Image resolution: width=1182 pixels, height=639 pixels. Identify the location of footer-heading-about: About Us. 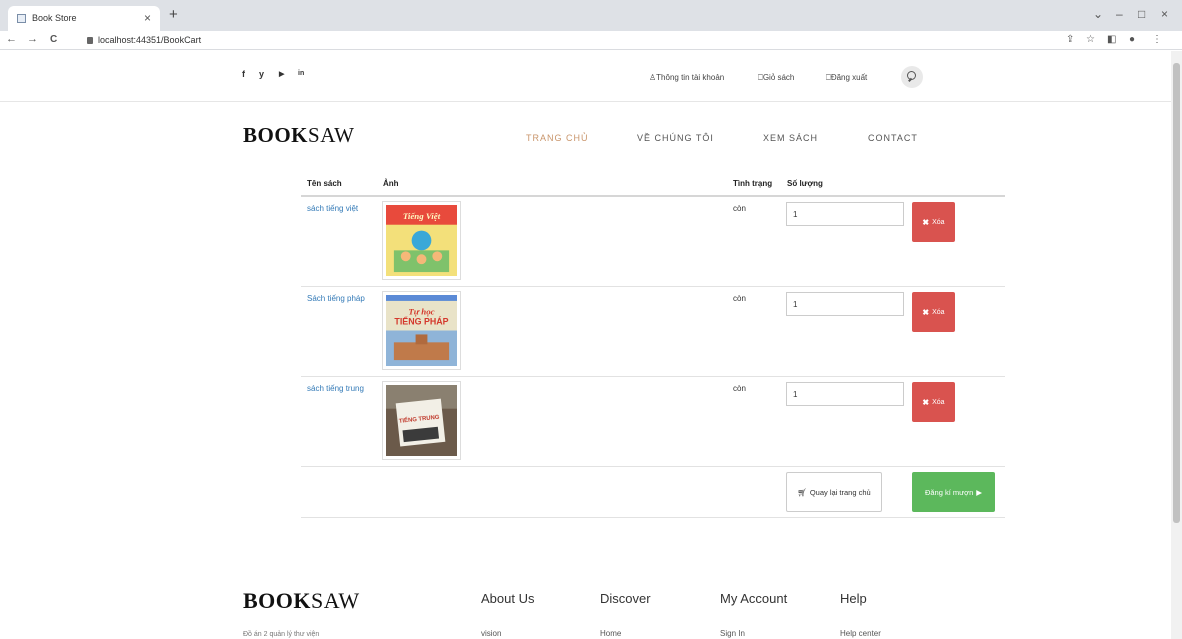
(508, 598).